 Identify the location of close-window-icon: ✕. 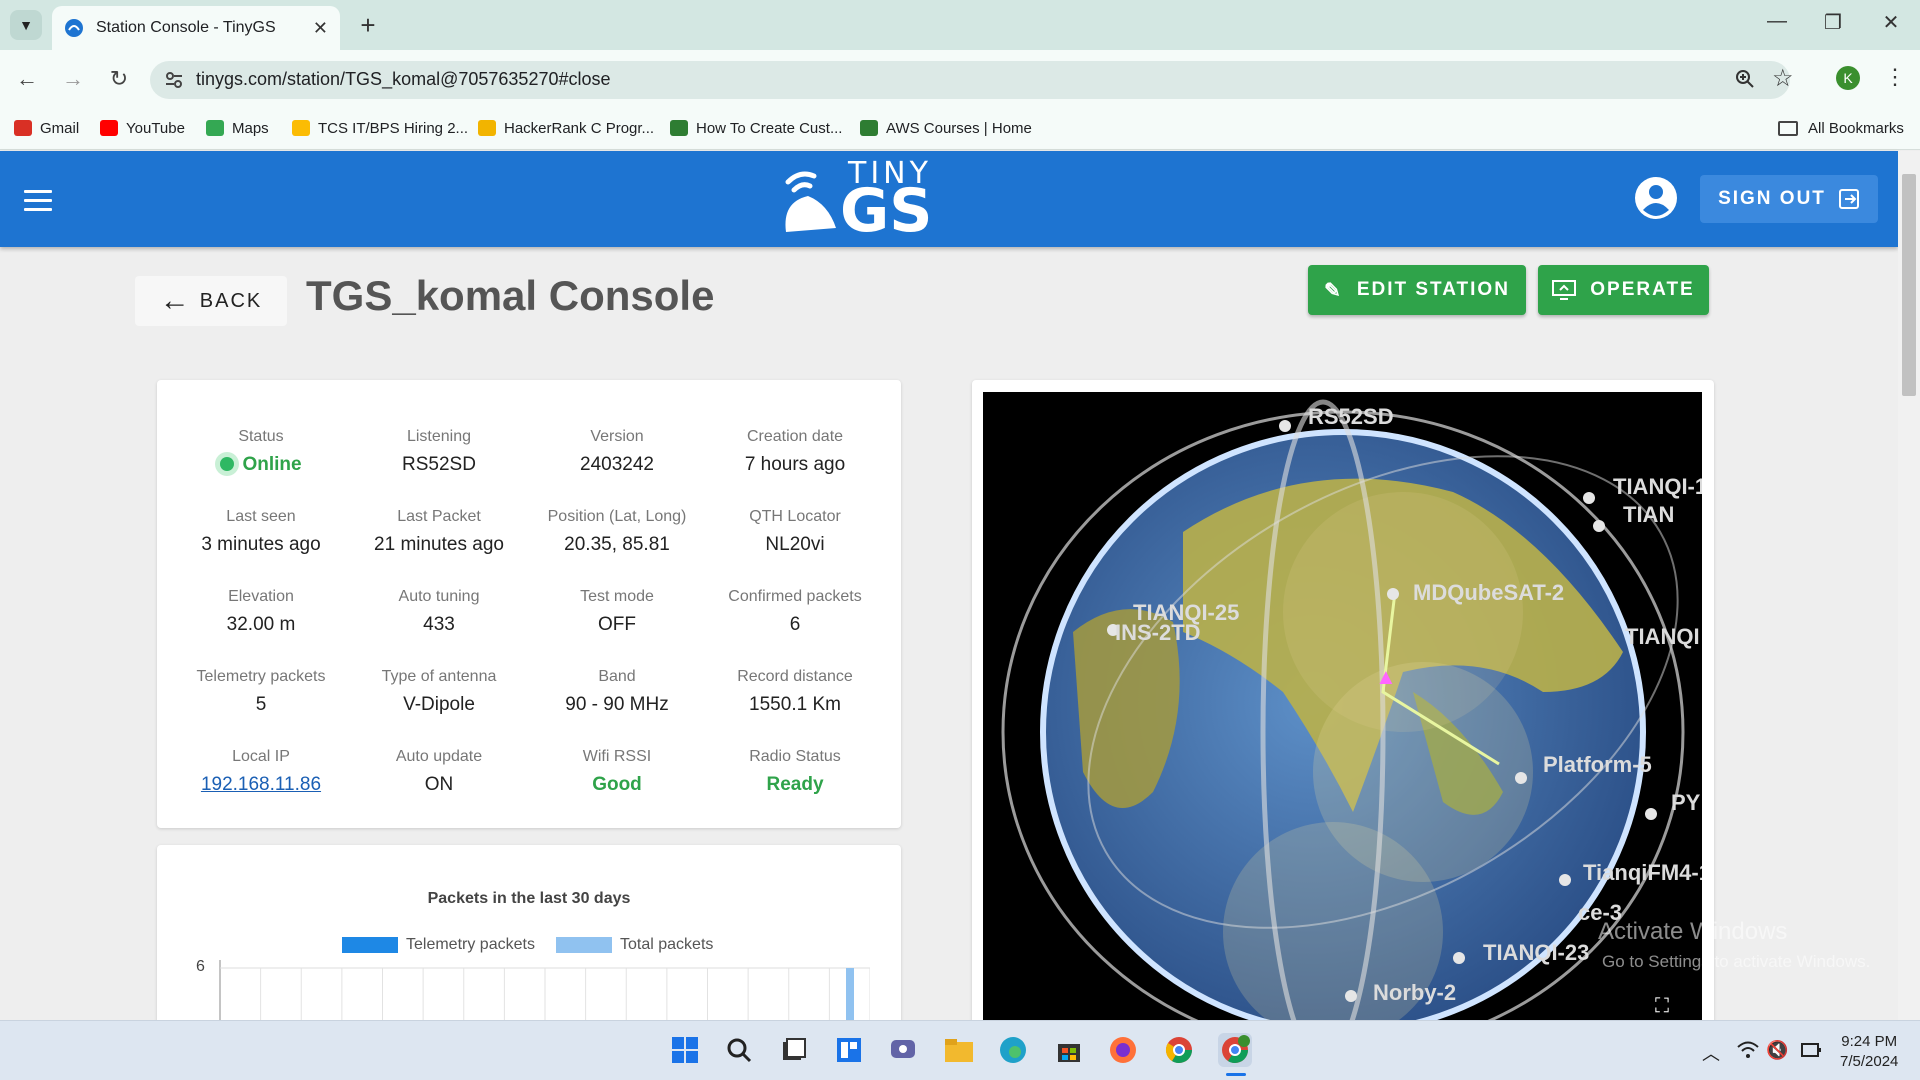
(1891, 22).